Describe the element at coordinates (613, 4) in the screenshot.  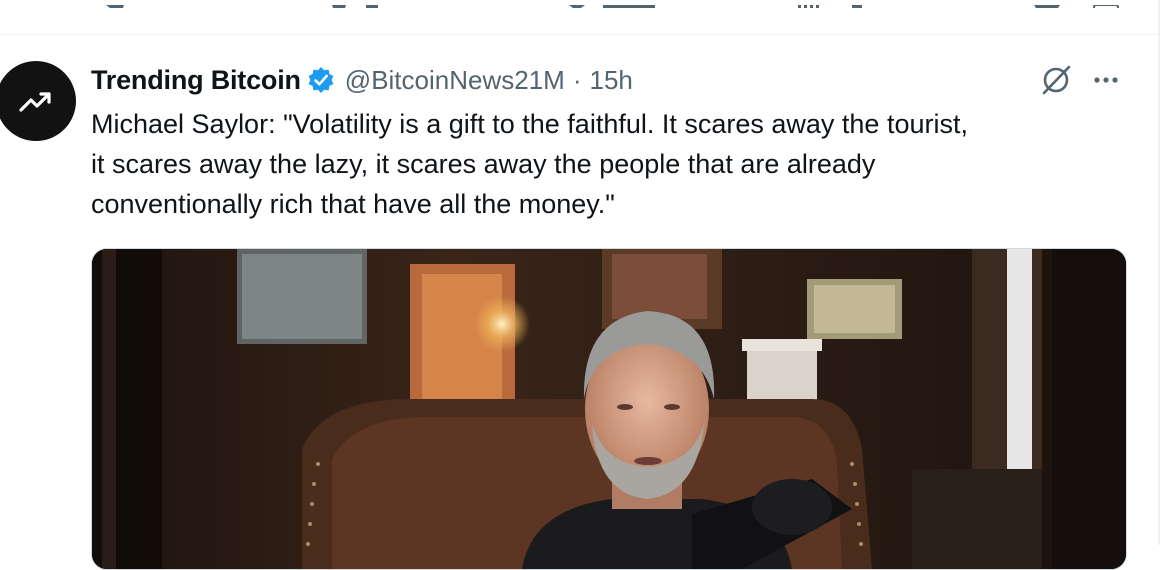
I see `like-icon` at that location.